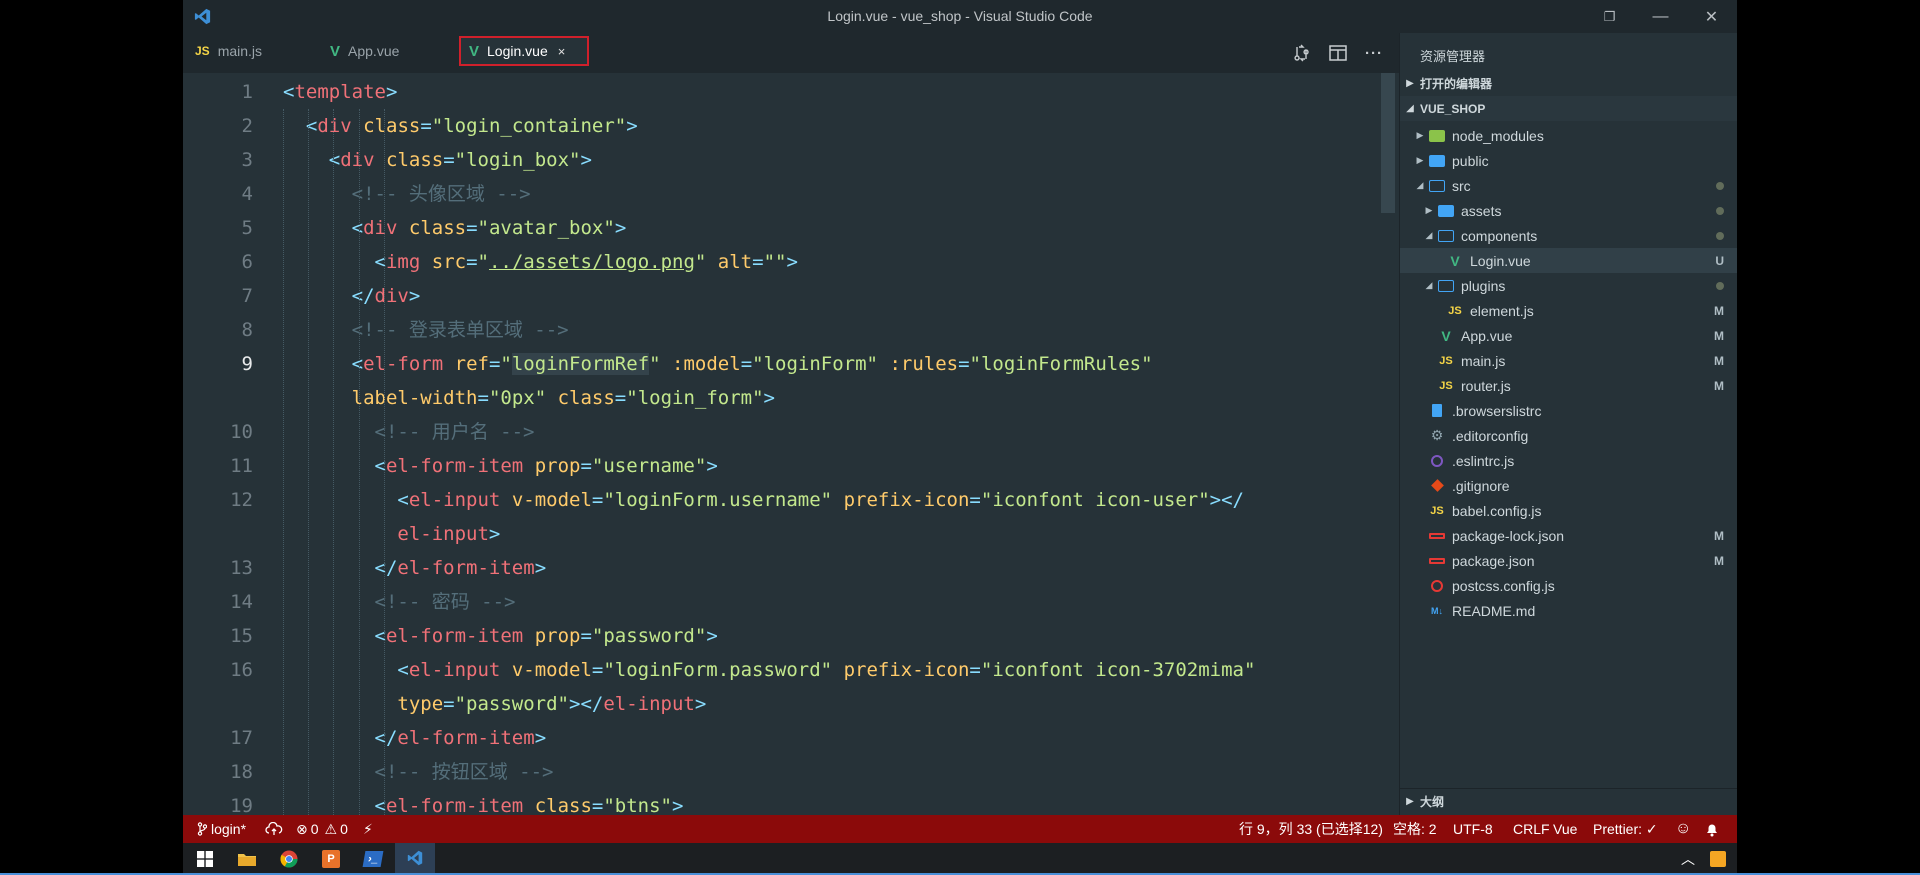 This screenshot has width=1920, height=875. I want to click on line-number: 8, so click(247, 330).